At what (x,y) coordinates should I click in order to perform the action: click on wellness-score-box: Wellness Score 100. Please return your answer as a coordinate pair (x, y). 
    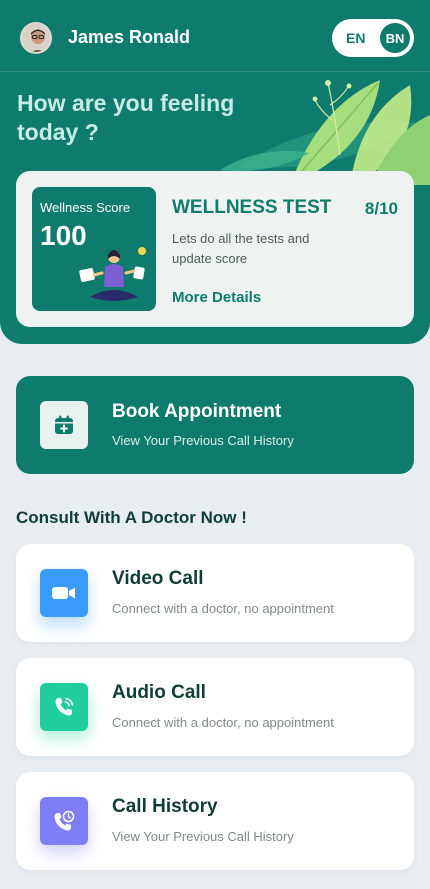
    Looking at the image, I should click on (94, 249).